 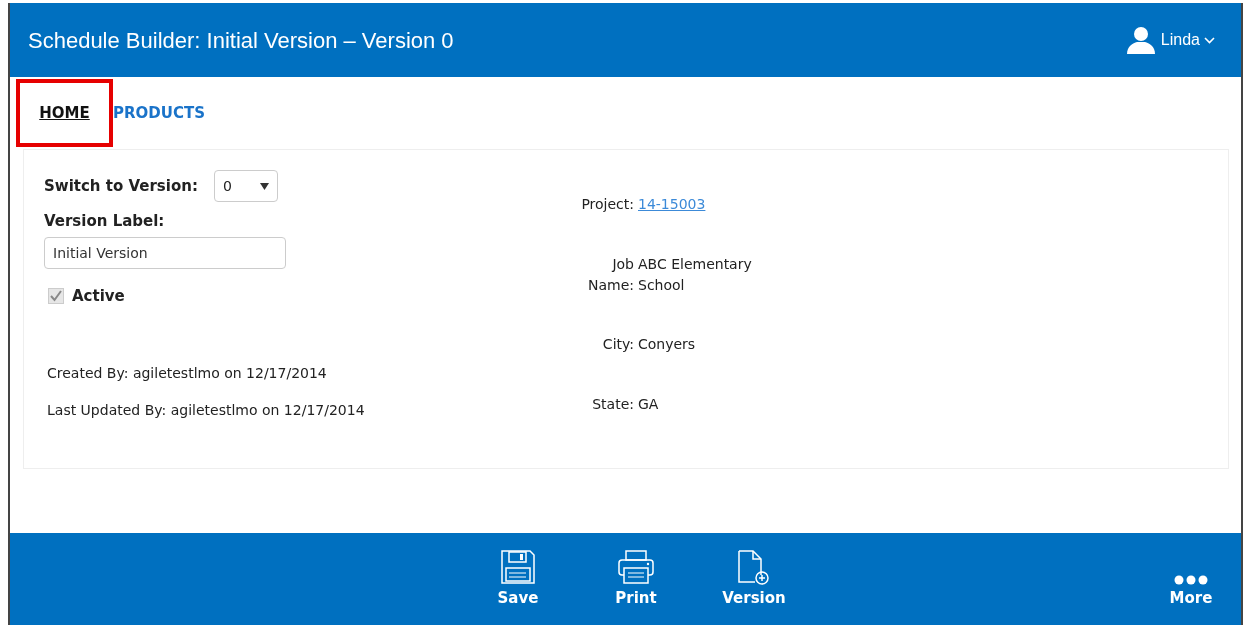 I want to click on toolbar-button: Version, so click(x=754, y=578).